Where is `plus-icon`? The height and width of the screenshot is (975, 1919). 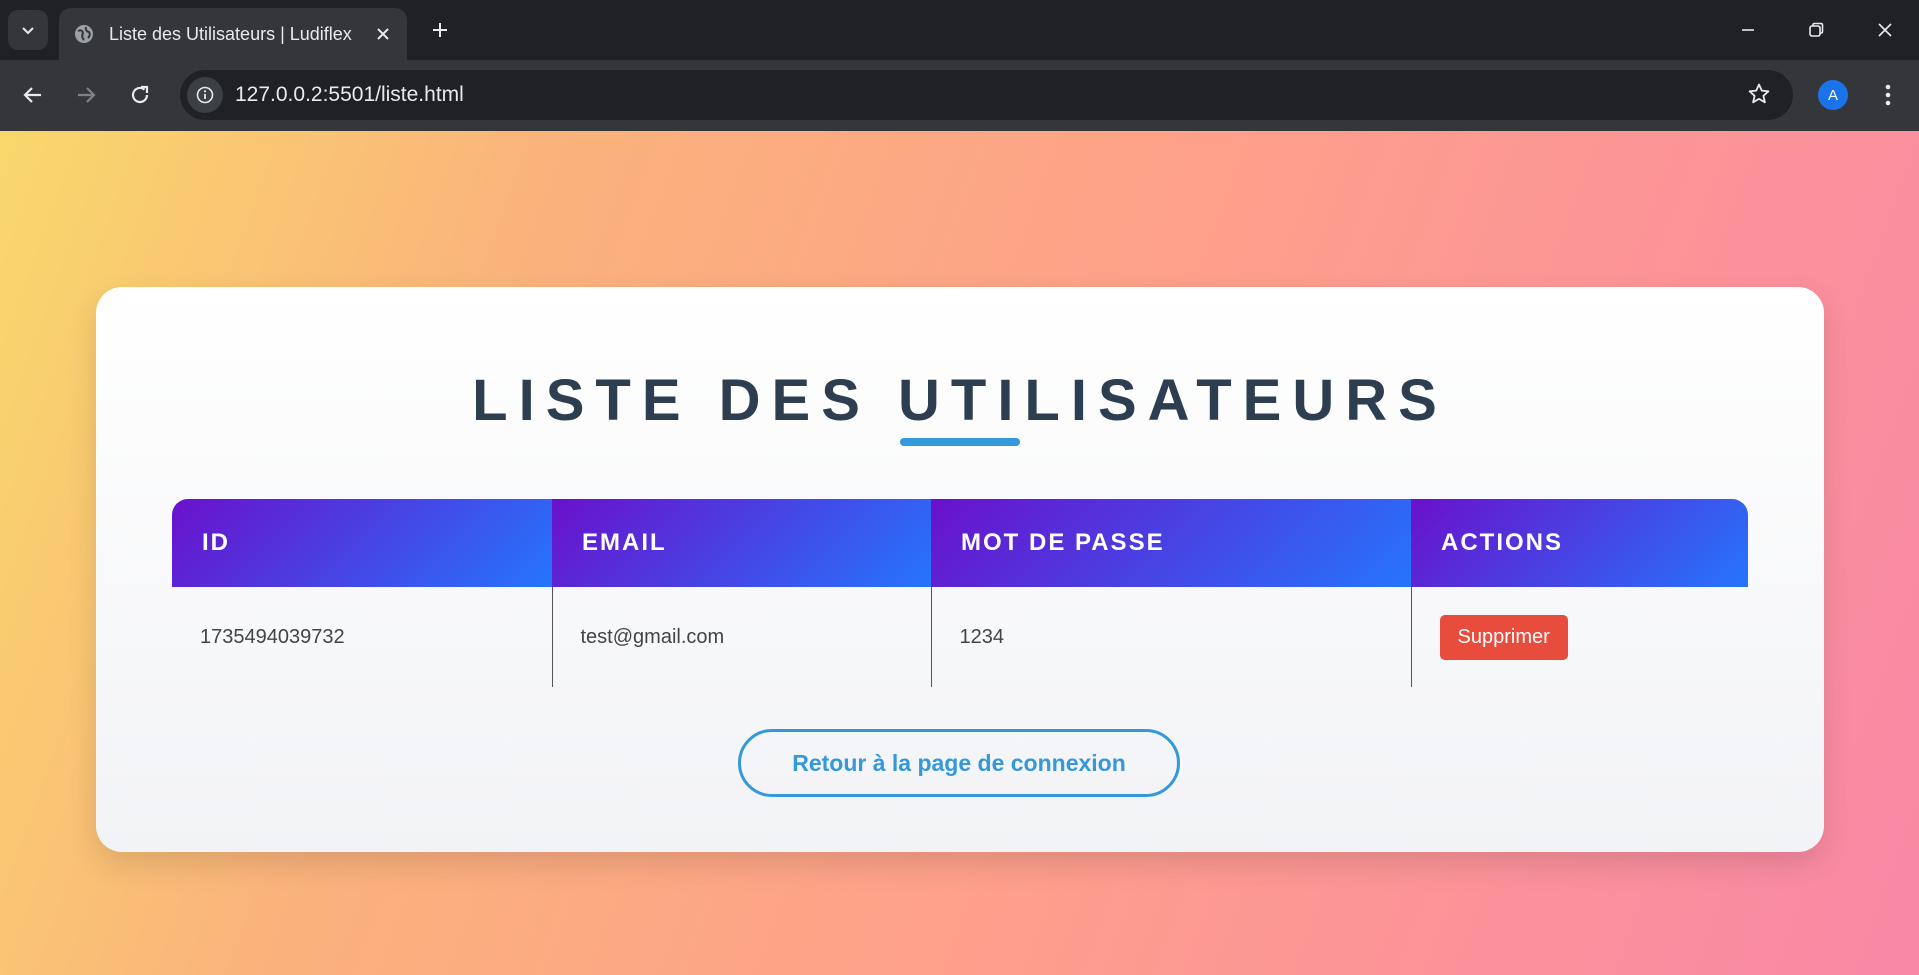
plus-icon is located at coordinates (440, 30).